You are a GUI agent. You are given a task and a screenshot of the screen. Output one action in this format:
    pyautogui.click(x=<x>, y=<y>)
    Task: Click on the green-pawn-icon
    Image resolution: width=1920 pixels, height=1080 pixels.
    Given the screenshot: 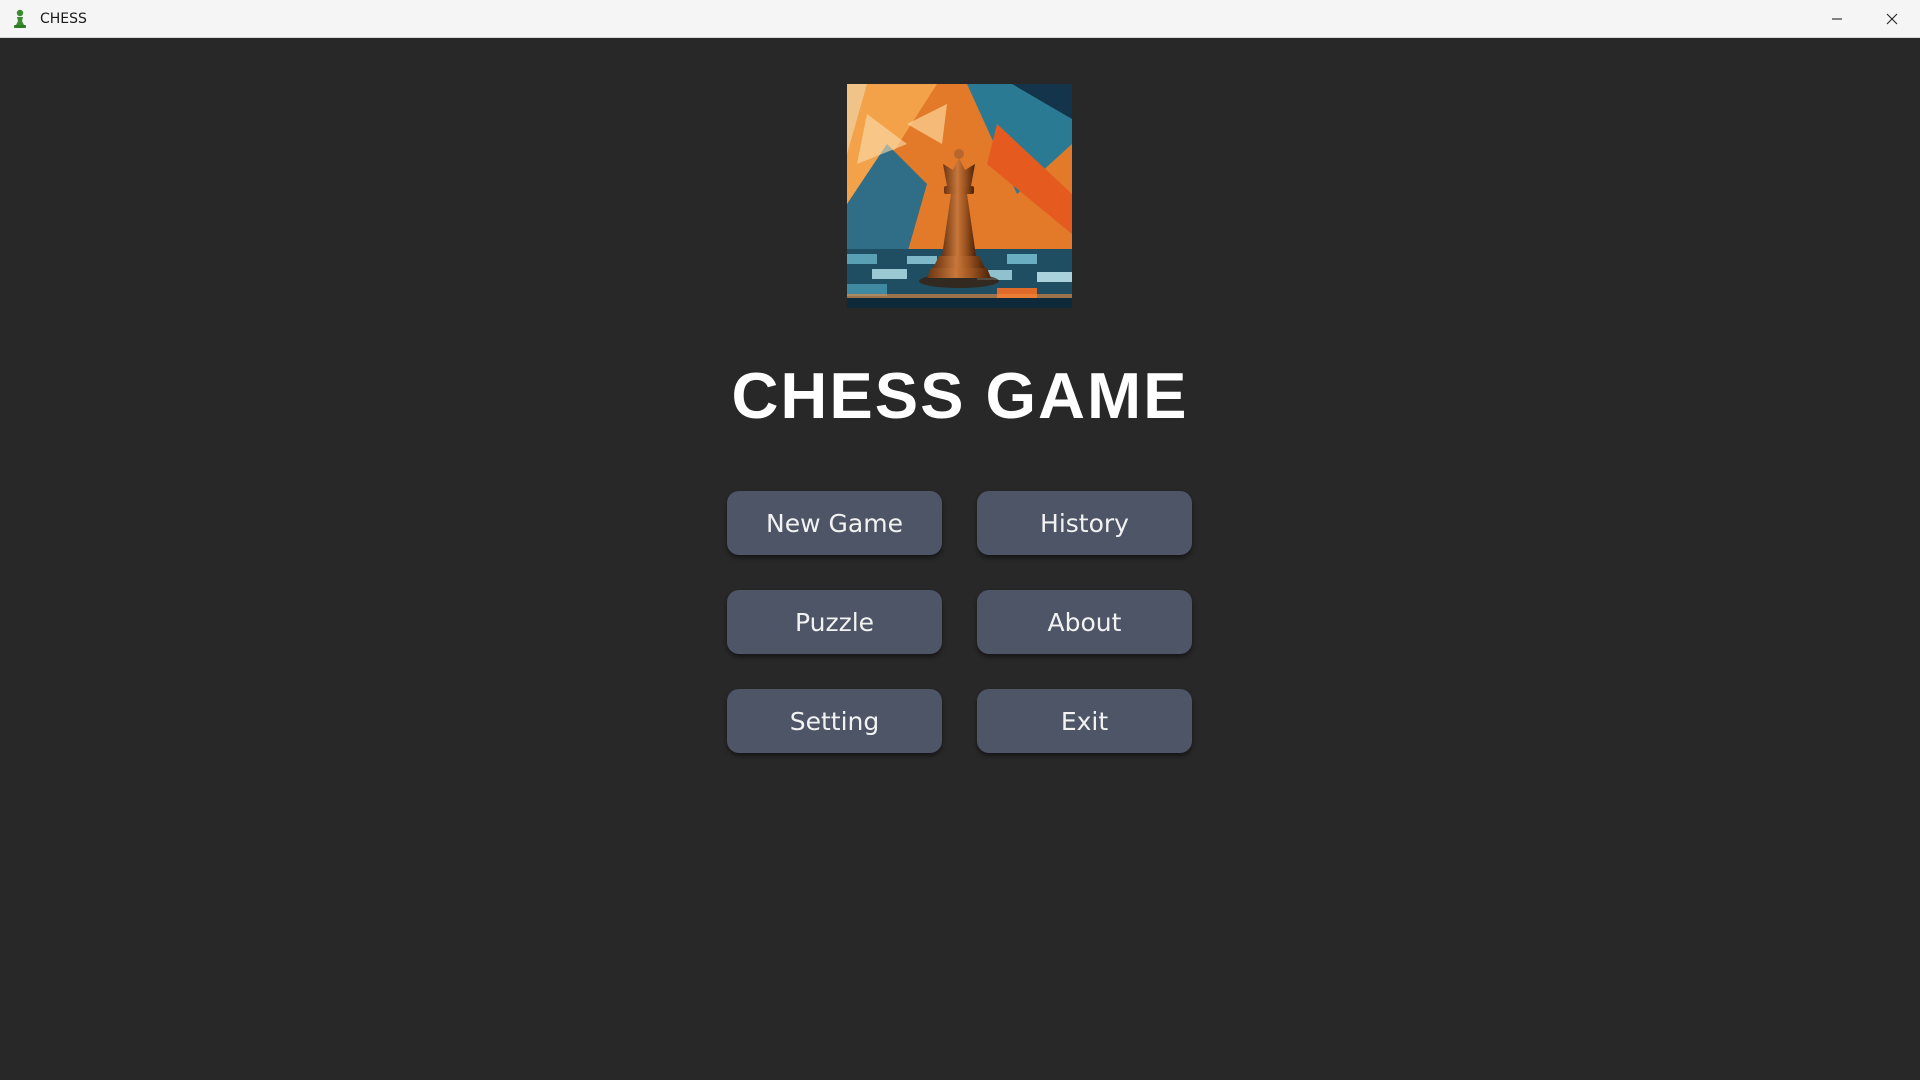 What is the action you would take?
    pyautogui.click(x=20, y=19)
    